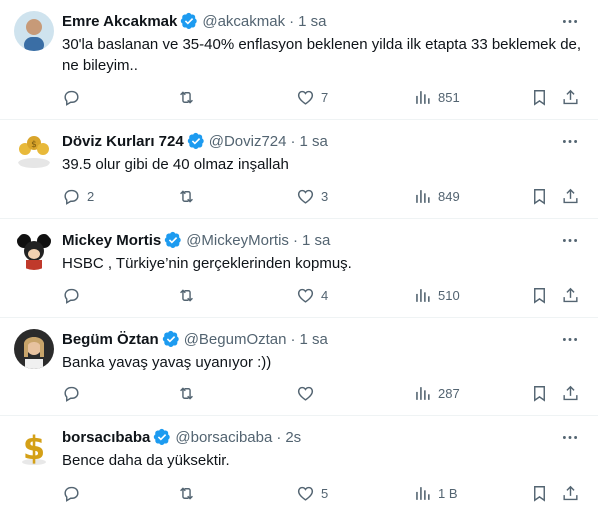 This screenshot has width=598, height=518. Describe the element at coordinates (449, 295) in the screenshot. I see `views-count: 510` at that location.